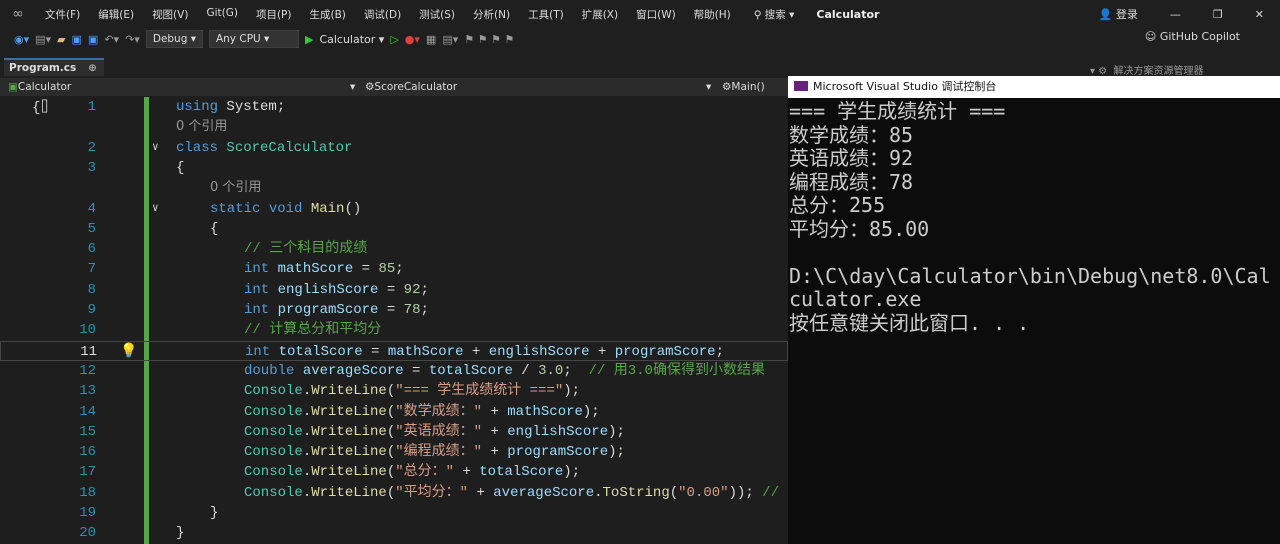 Image resolution: width=1280 pixels, height=544 pixels. I want to click on save-all-icon: ▣, so click(93, 39).